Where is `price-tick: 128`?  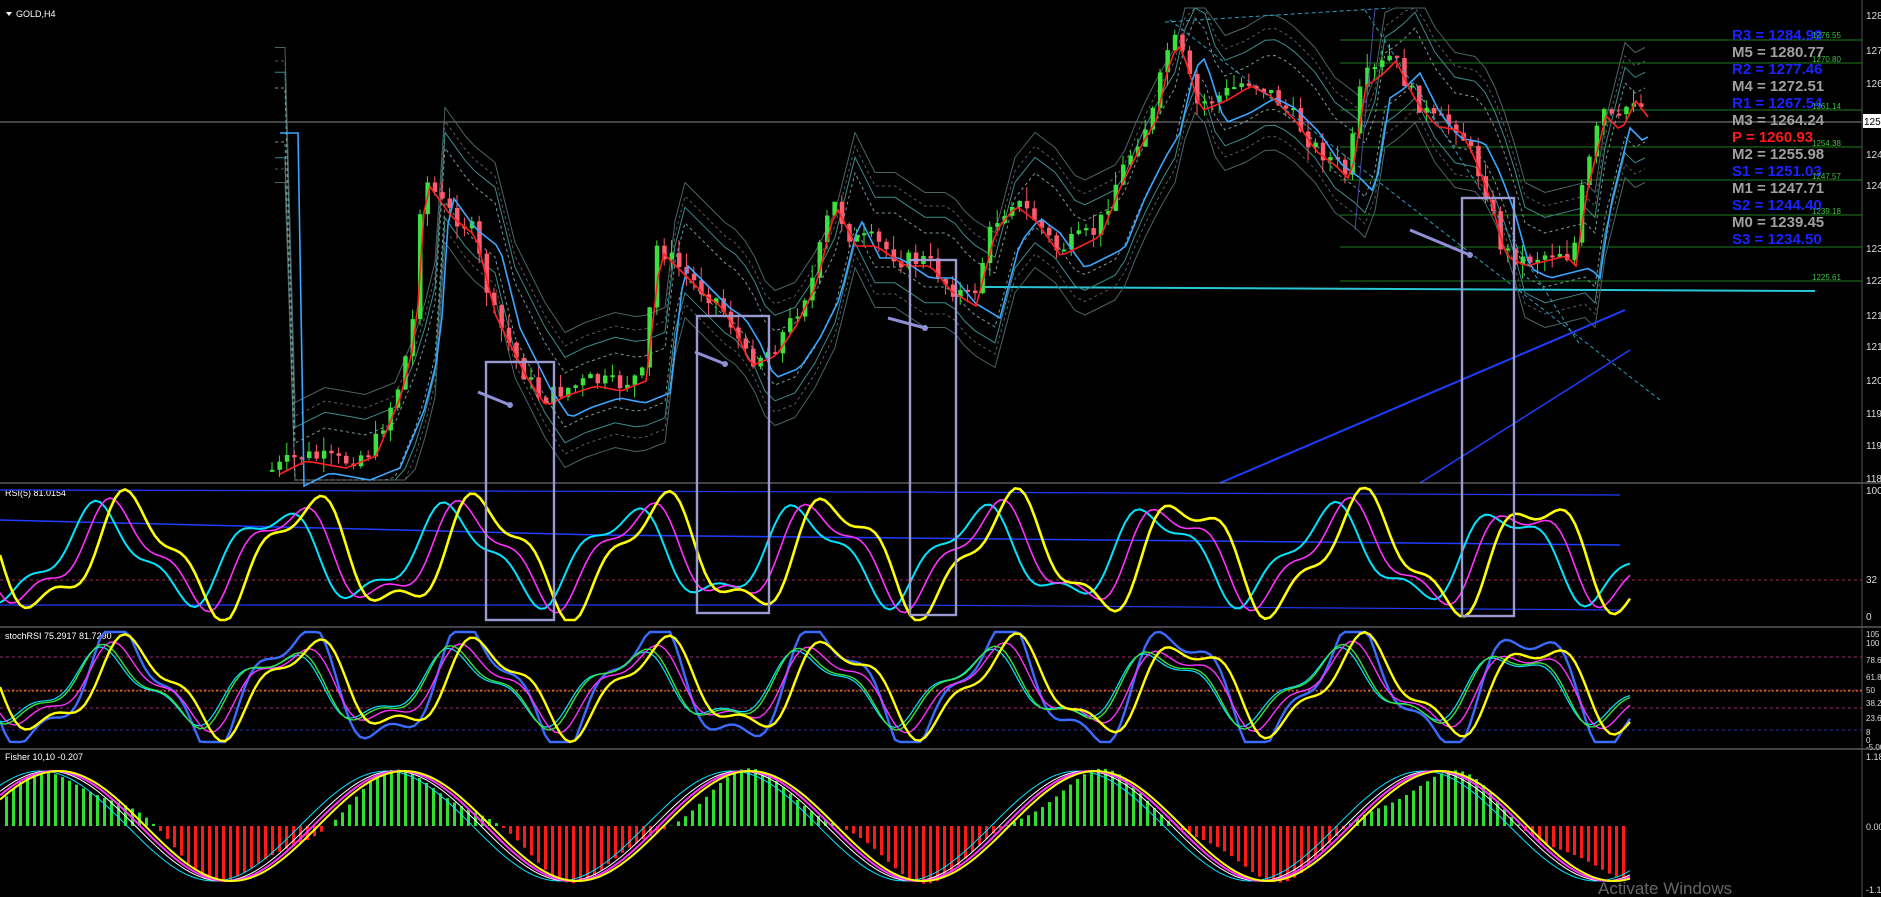
price-tick: 128 is located at coordinates (1873, 16).